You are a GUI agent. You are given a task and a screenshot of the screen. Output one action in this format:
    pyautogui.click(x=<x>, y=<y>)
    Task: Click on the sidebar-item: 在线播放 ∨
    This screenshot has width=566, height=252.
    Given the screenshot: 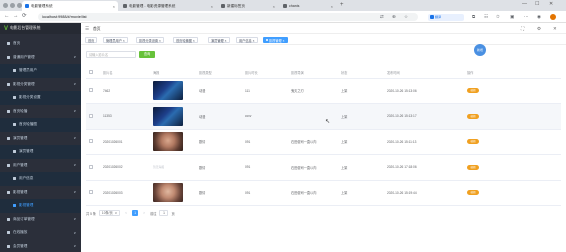 What is the action you would take?
    pyautogui.click(x=40, y=233)
    